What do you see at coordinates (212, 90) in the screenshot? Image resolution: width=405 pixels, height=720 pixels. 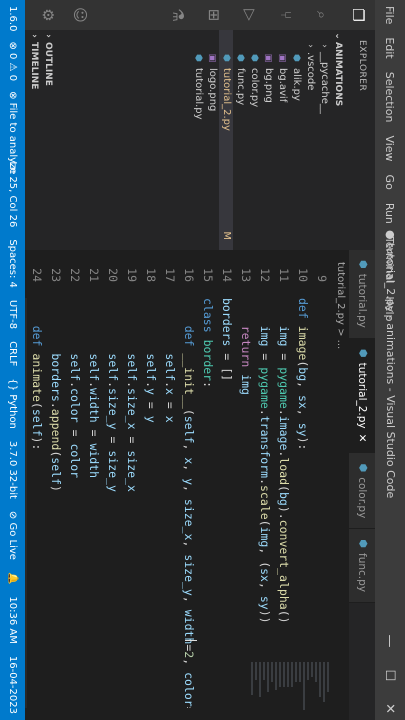 I see `tree-item-label: logo.png` at bounding box center [212, 90].